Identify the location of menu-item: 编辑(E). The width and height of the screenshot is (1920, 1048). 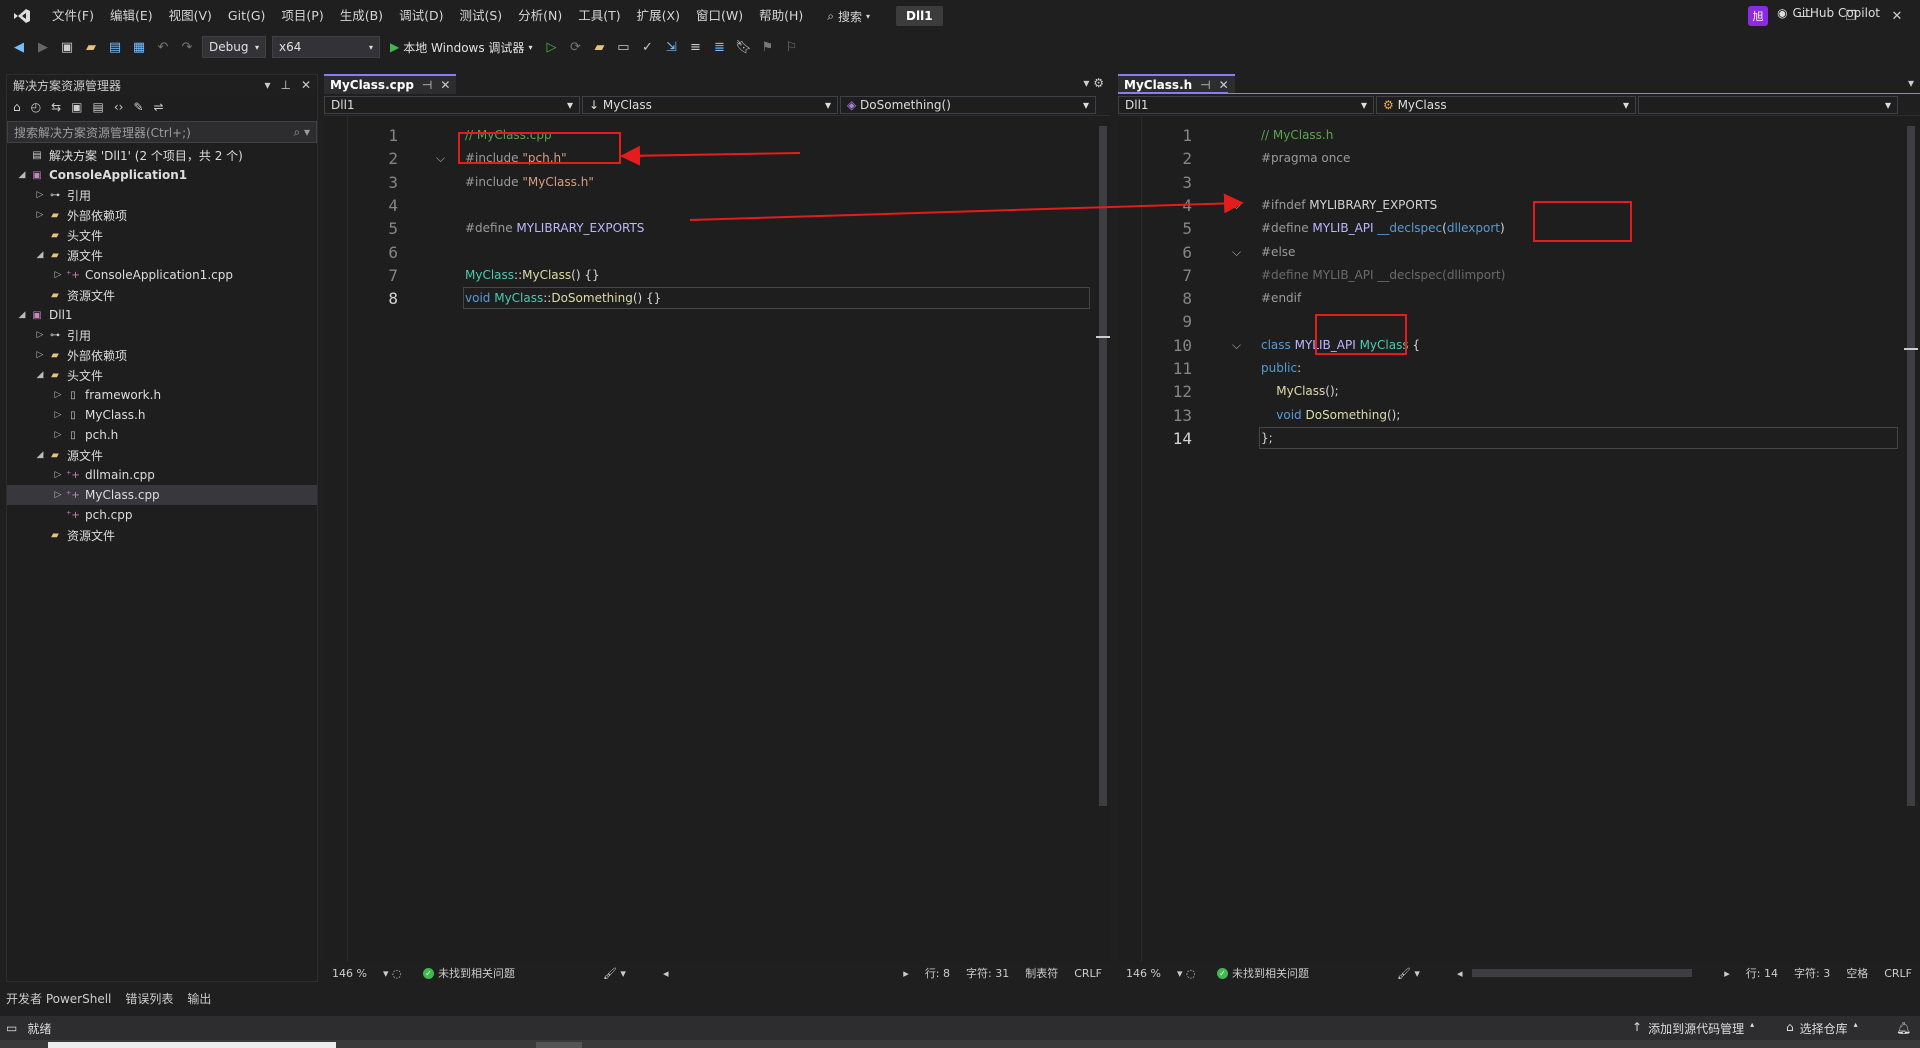
(131, 16).